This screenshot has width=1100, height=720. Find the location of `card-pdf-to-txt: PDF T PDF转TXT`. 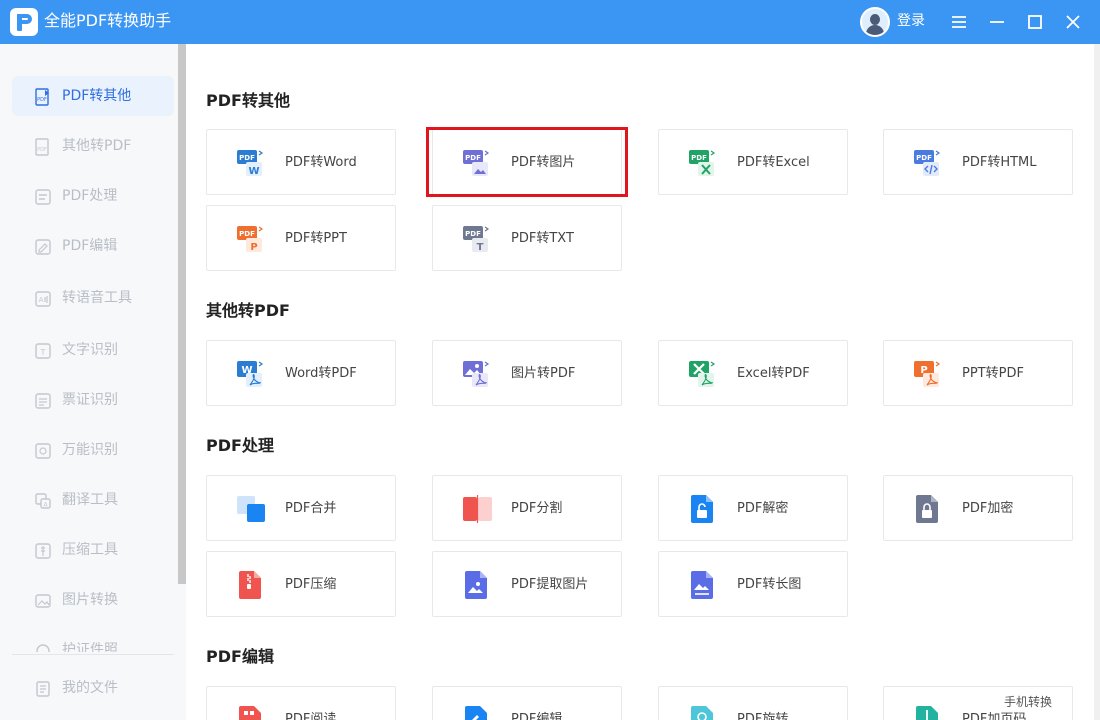

card-pdf-to-txt: PDF T PDF转TXT is located at coordinates (527, 238).